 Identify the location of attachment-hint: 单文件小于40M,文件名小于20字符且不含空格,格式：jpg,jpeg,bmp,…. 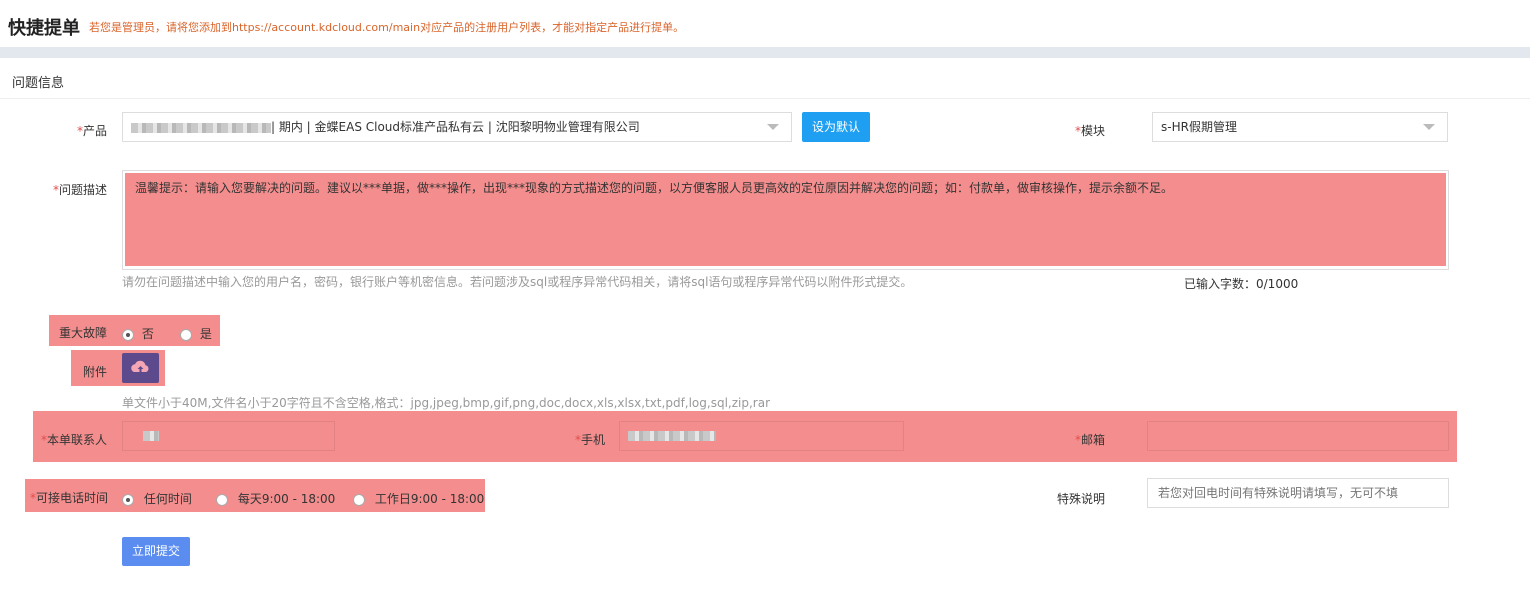
(446, 403).